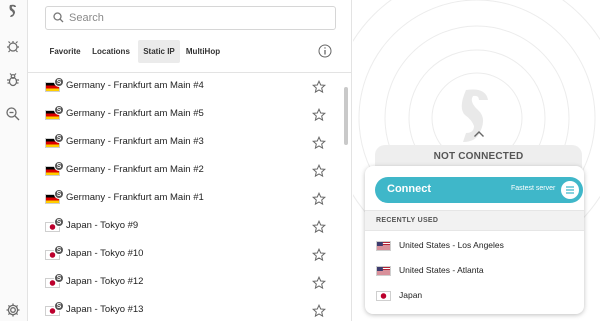 This screenshot has width=600, height=321. I want to click on recent-item: United States - Atlanta, so click(474, 271).